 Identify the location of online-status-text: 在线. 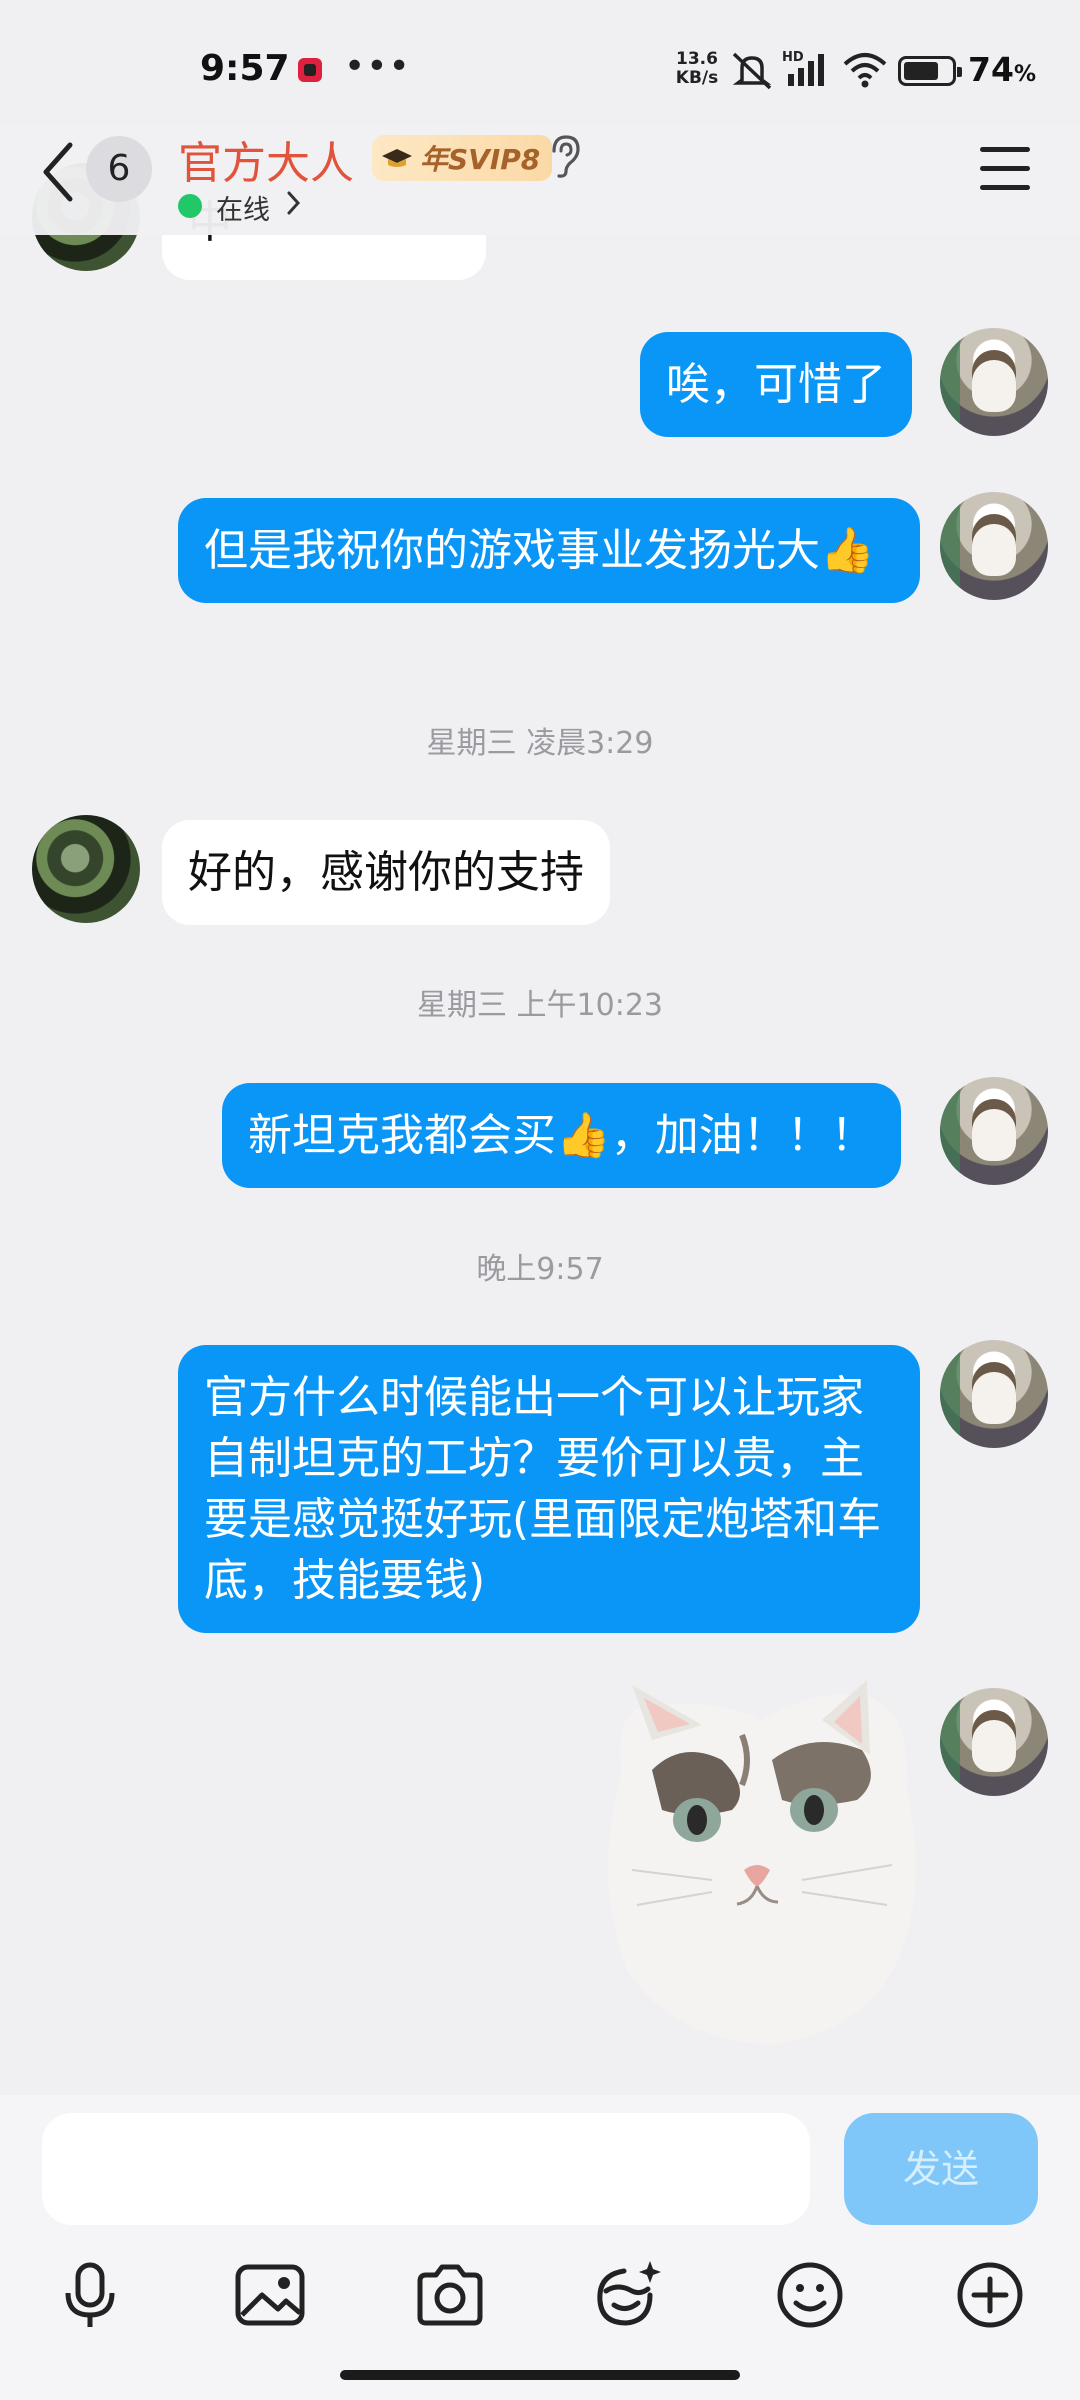
(243, 207).